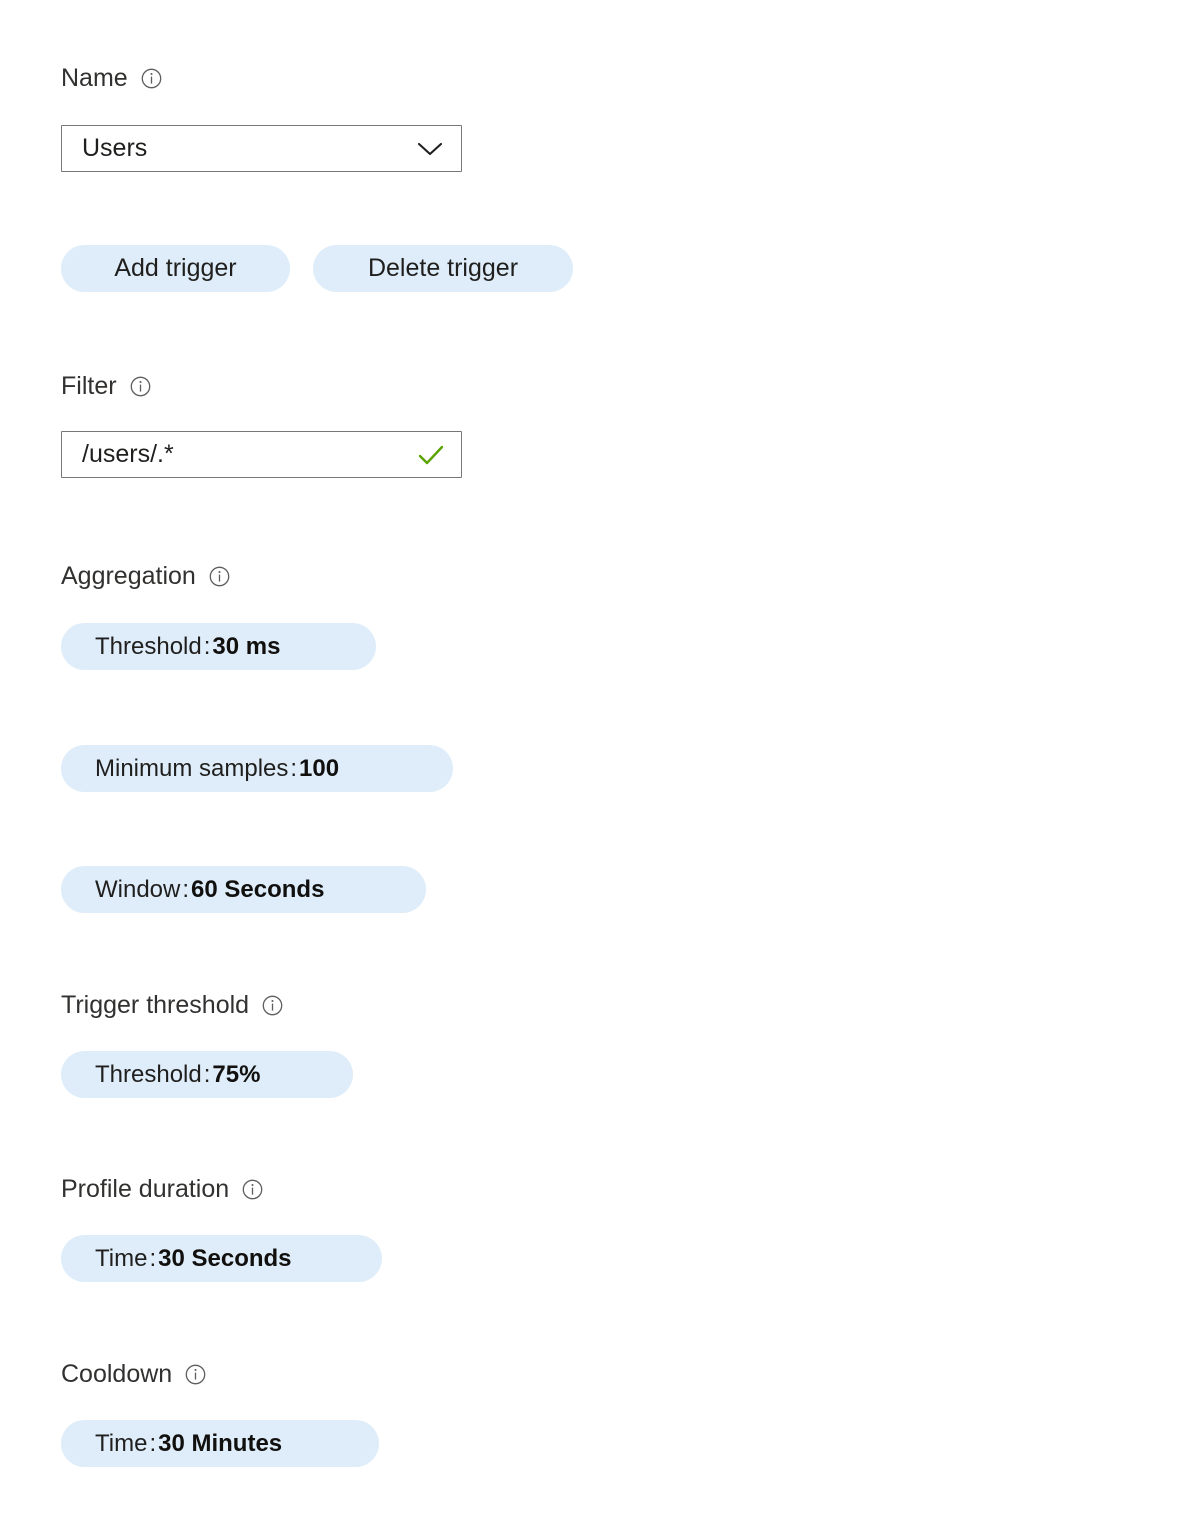 This screenshot has height=1530, width=1197. I want to click on trigger-threshold-label: Trigger threshold, so click(155, 1005).